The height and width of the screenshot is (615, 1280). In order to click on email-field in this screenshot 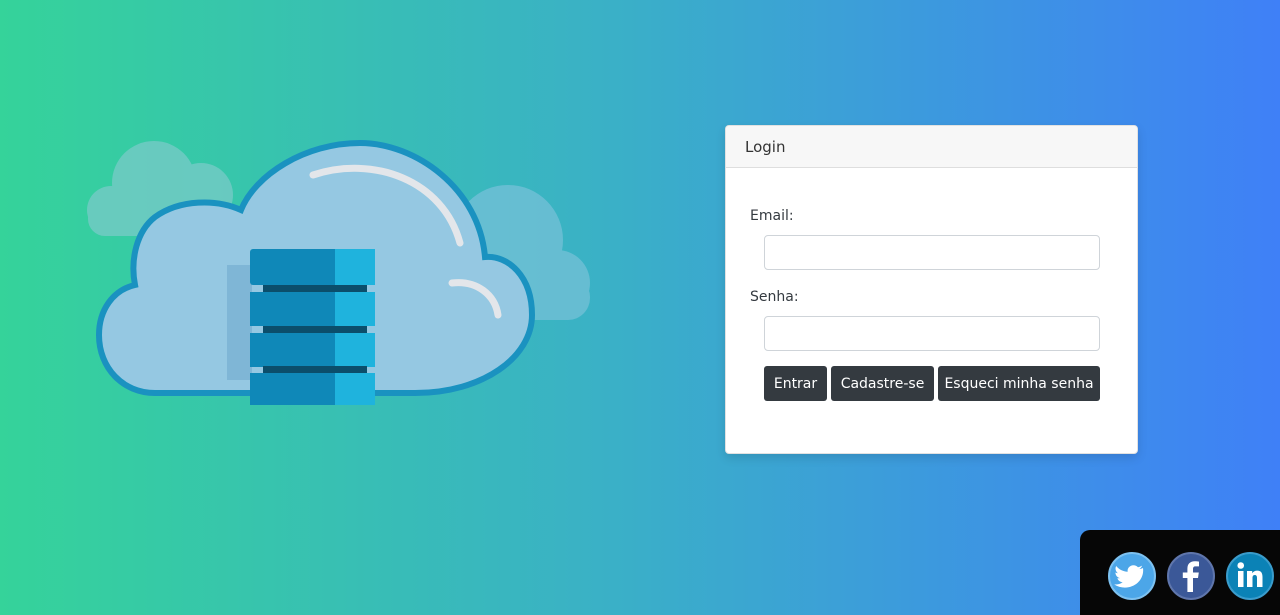, I will do `click(932, 252)`.